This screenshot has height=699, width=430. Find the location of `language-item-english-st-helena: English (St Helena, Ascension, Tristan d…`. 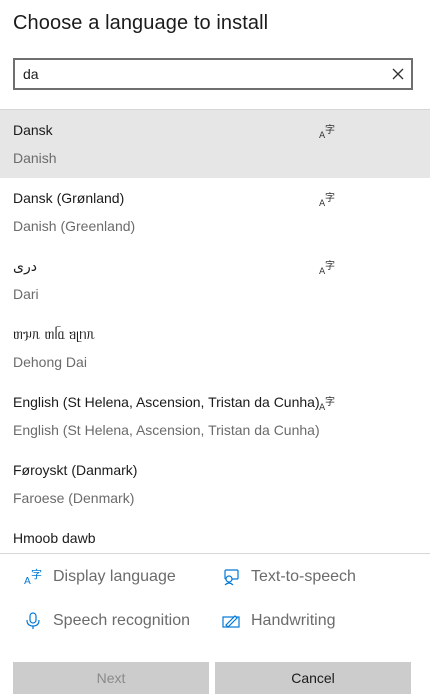

language-item-english-st-helena: English (St Helena, Ascension, Tristan d… is located at coordinates (215, 416).